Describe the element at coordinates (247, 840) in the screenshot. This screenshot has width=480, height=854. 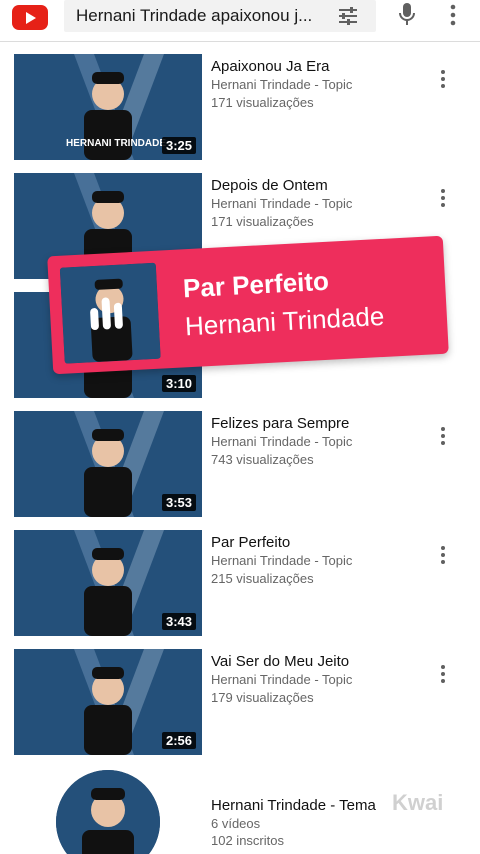
I see `playlist-subscribers: 102 inscritos` at that location.